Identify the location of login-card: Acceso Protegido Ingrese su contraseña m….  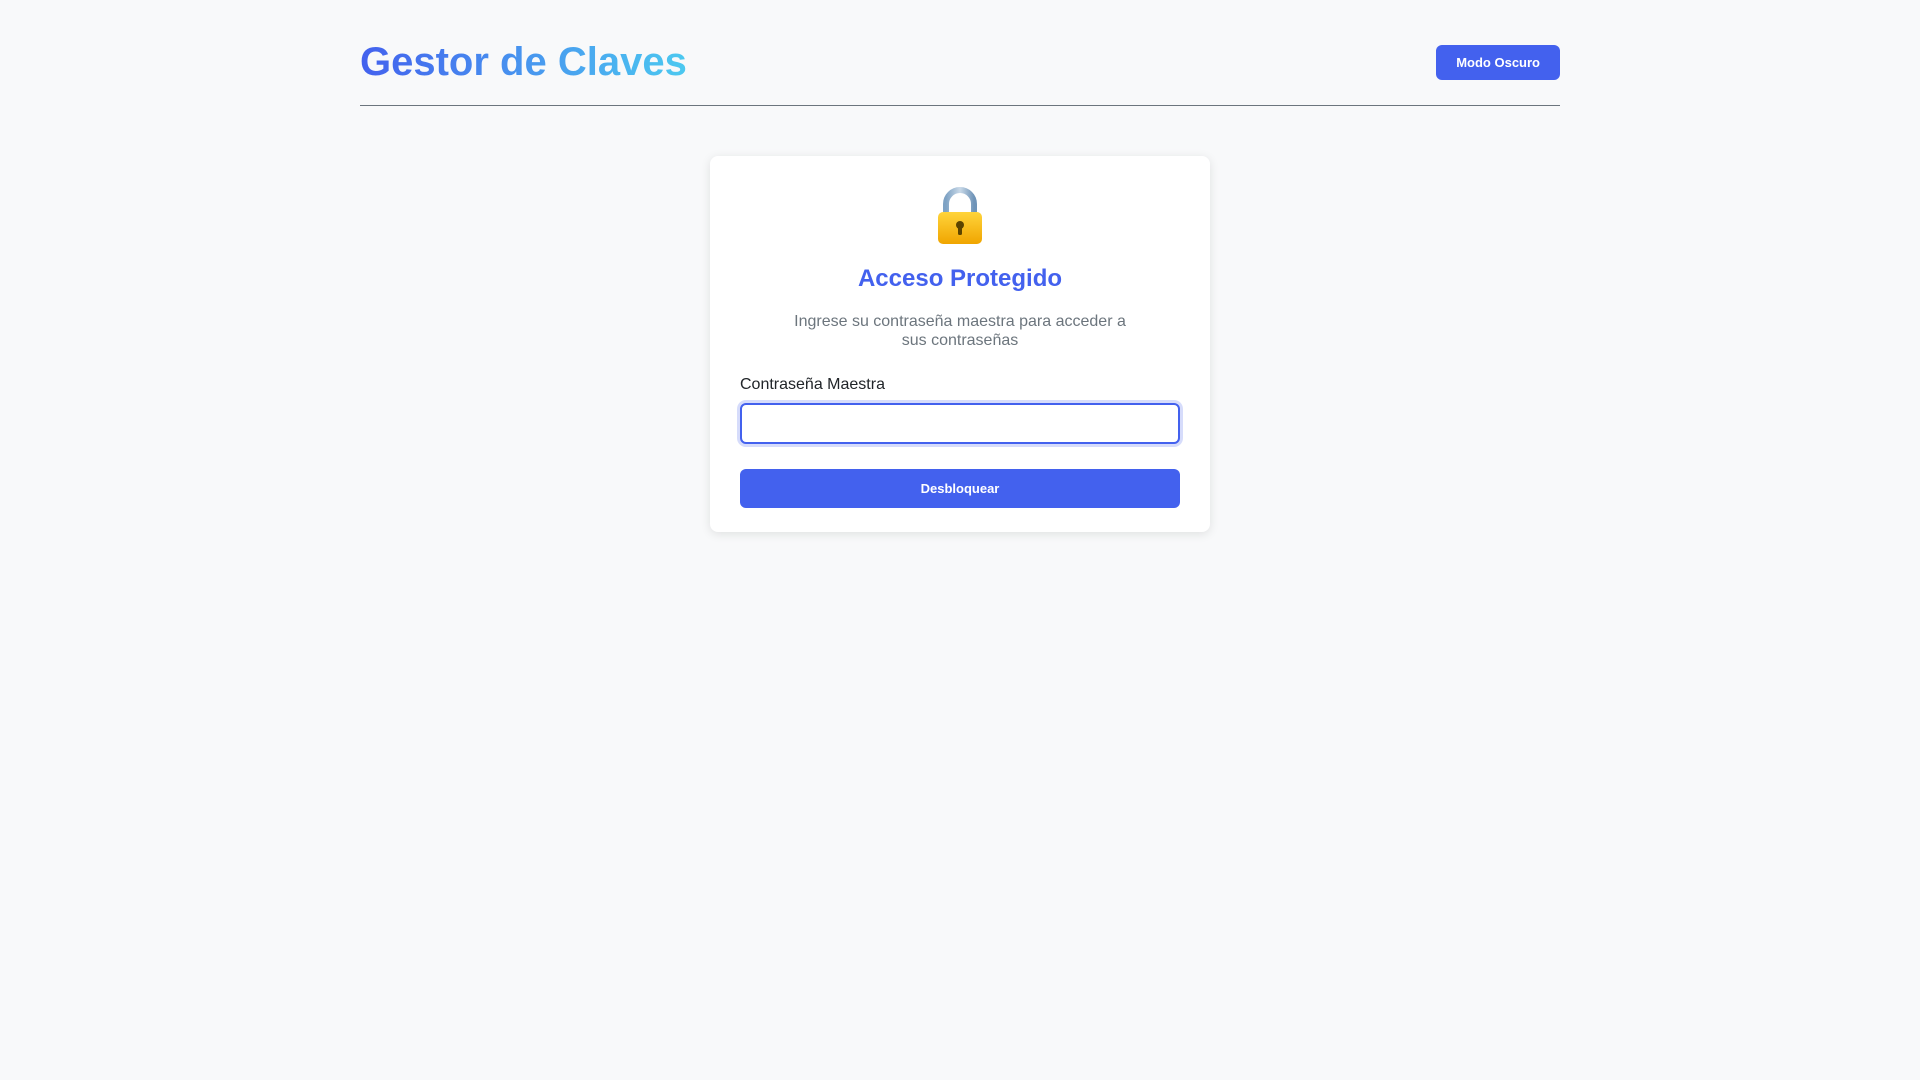
(960, 344).